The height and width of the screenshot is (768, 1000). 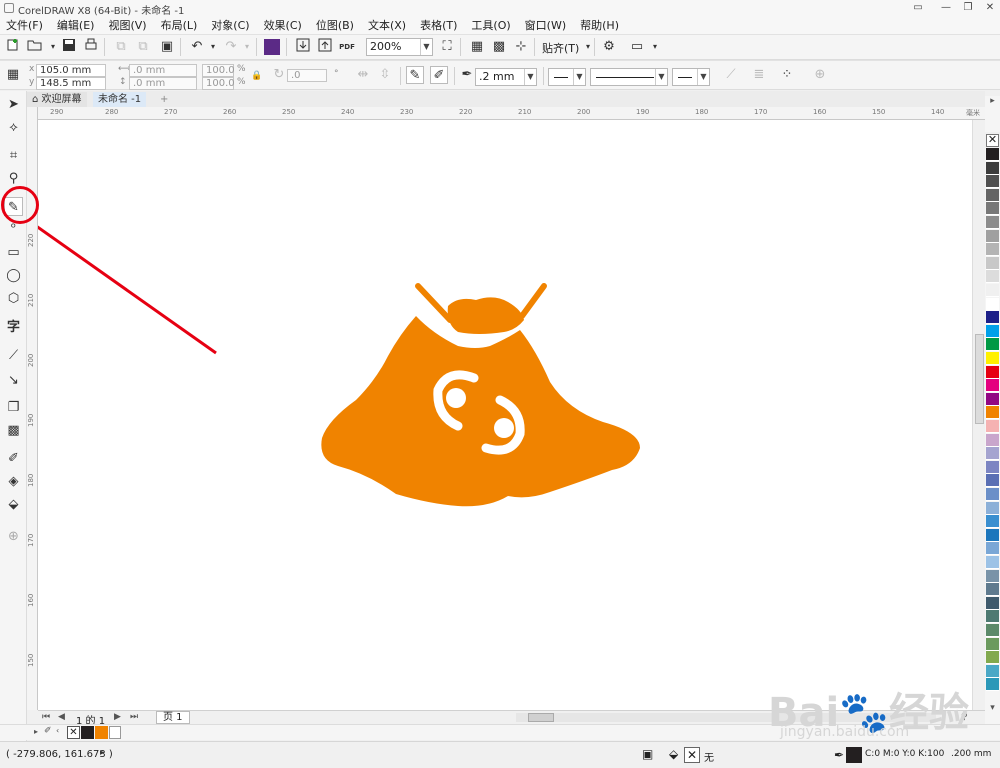 I want to click on scroll-thumb, so click(x=979, y=379).